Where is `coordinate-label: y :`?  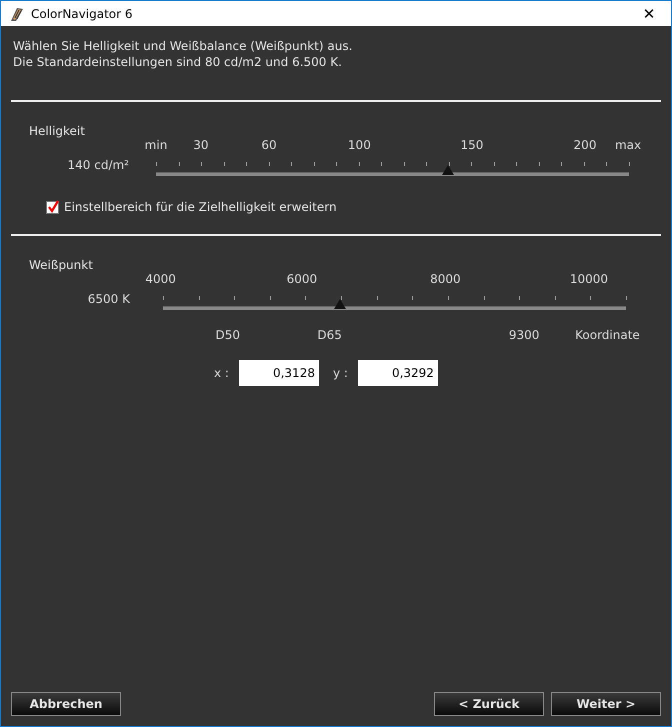 coordinate-label: y : is located at coordinates (340, 373).